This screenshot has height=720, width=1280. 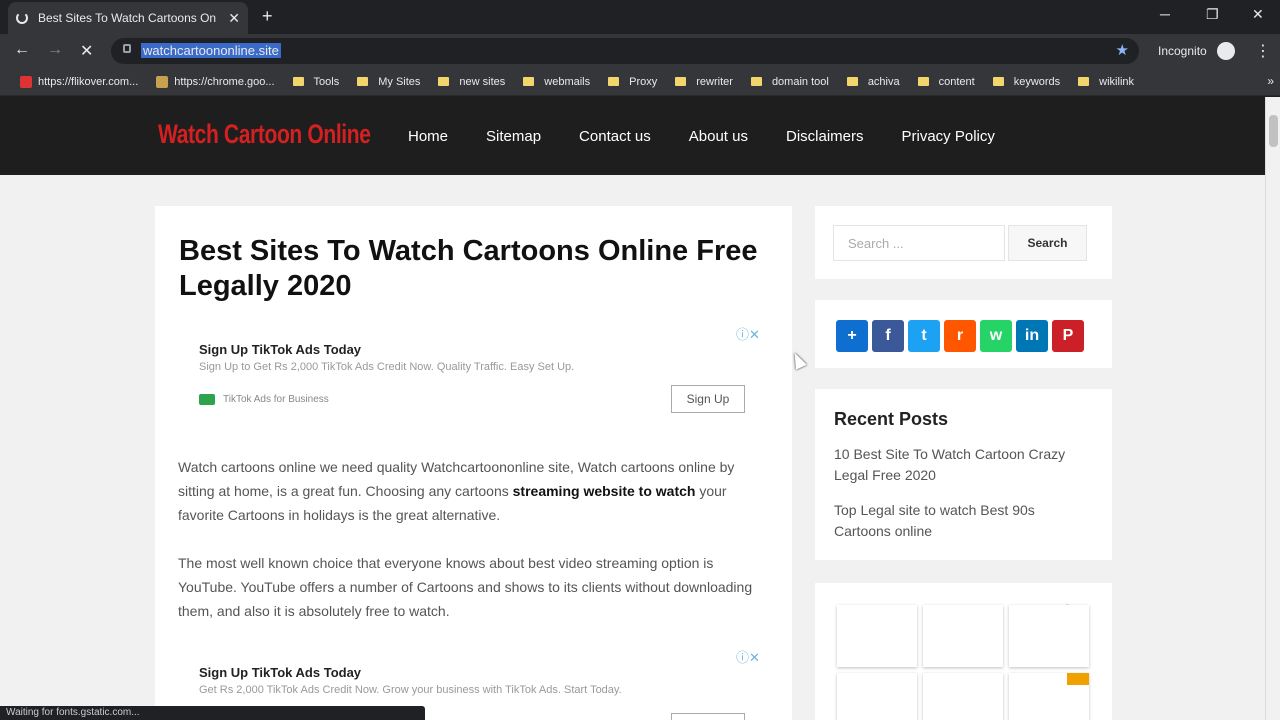 I want to click on back-icon: ←, so click(x=22, y=50).